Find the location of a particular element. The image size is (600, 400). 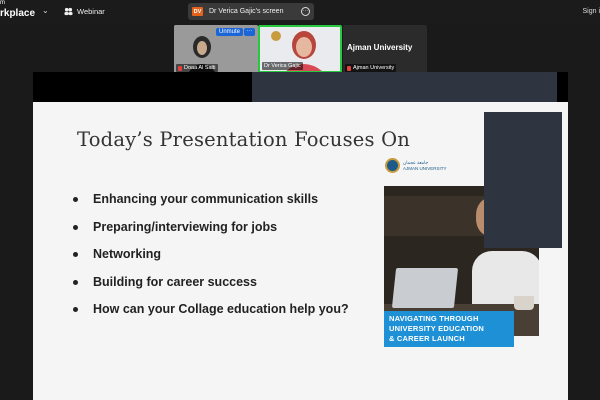

participant-tile-doaa: Unmute ··· Doaa Al Salti is located at coordinates (216, 49).